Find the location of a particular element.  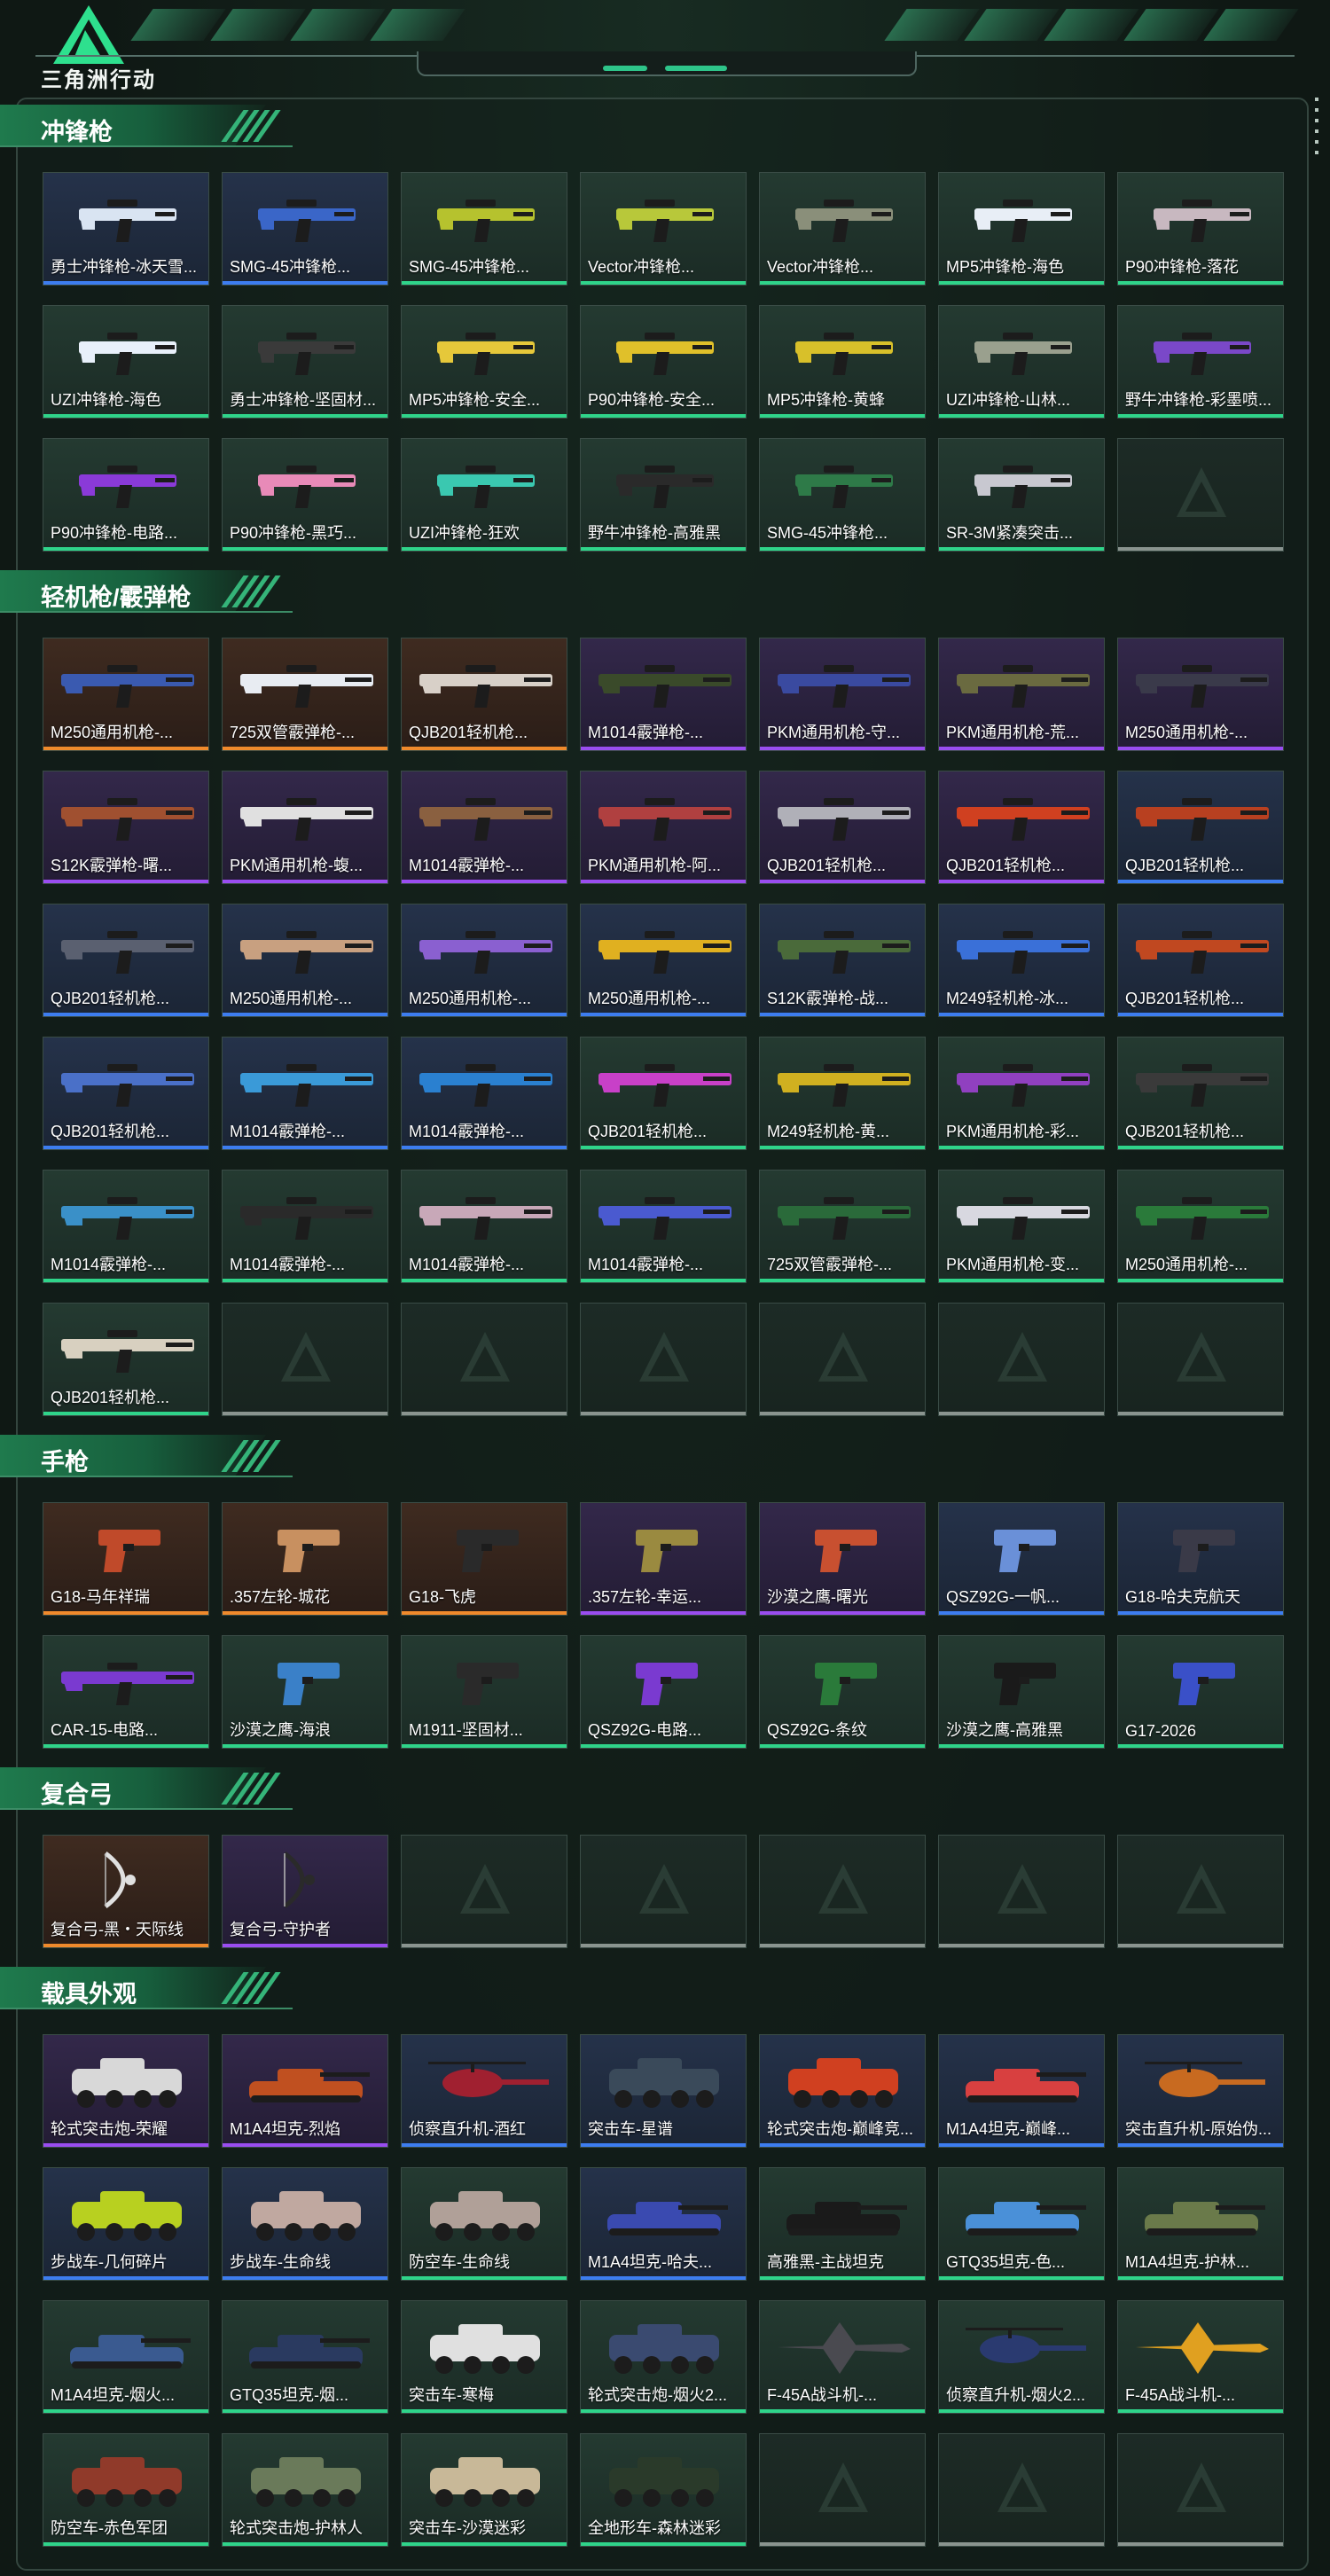

skin-card: MP5冲锋枪-海色 is located at coordinates (1022, 229).